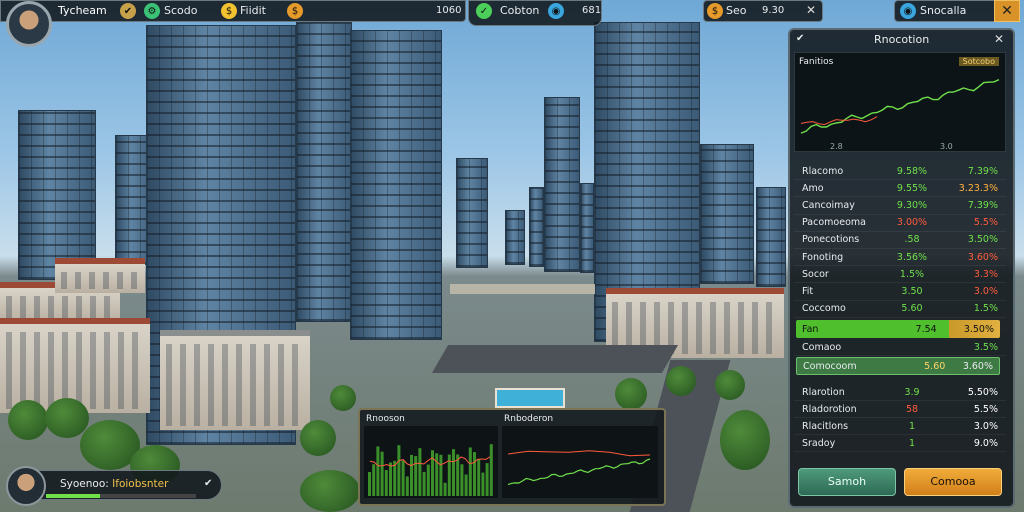  Describe the element at coordinates (898, 329) in the screenshot. I see `highlight-row: Fan 7.54 3.50%` at that location.